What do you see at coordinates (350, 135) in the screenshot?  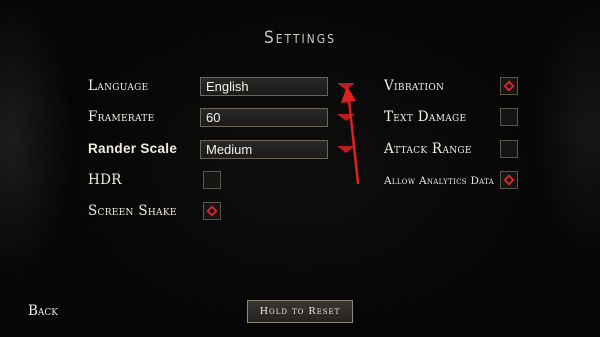 I see `annotation-arrow-icon` at bounding box center [350, 135].